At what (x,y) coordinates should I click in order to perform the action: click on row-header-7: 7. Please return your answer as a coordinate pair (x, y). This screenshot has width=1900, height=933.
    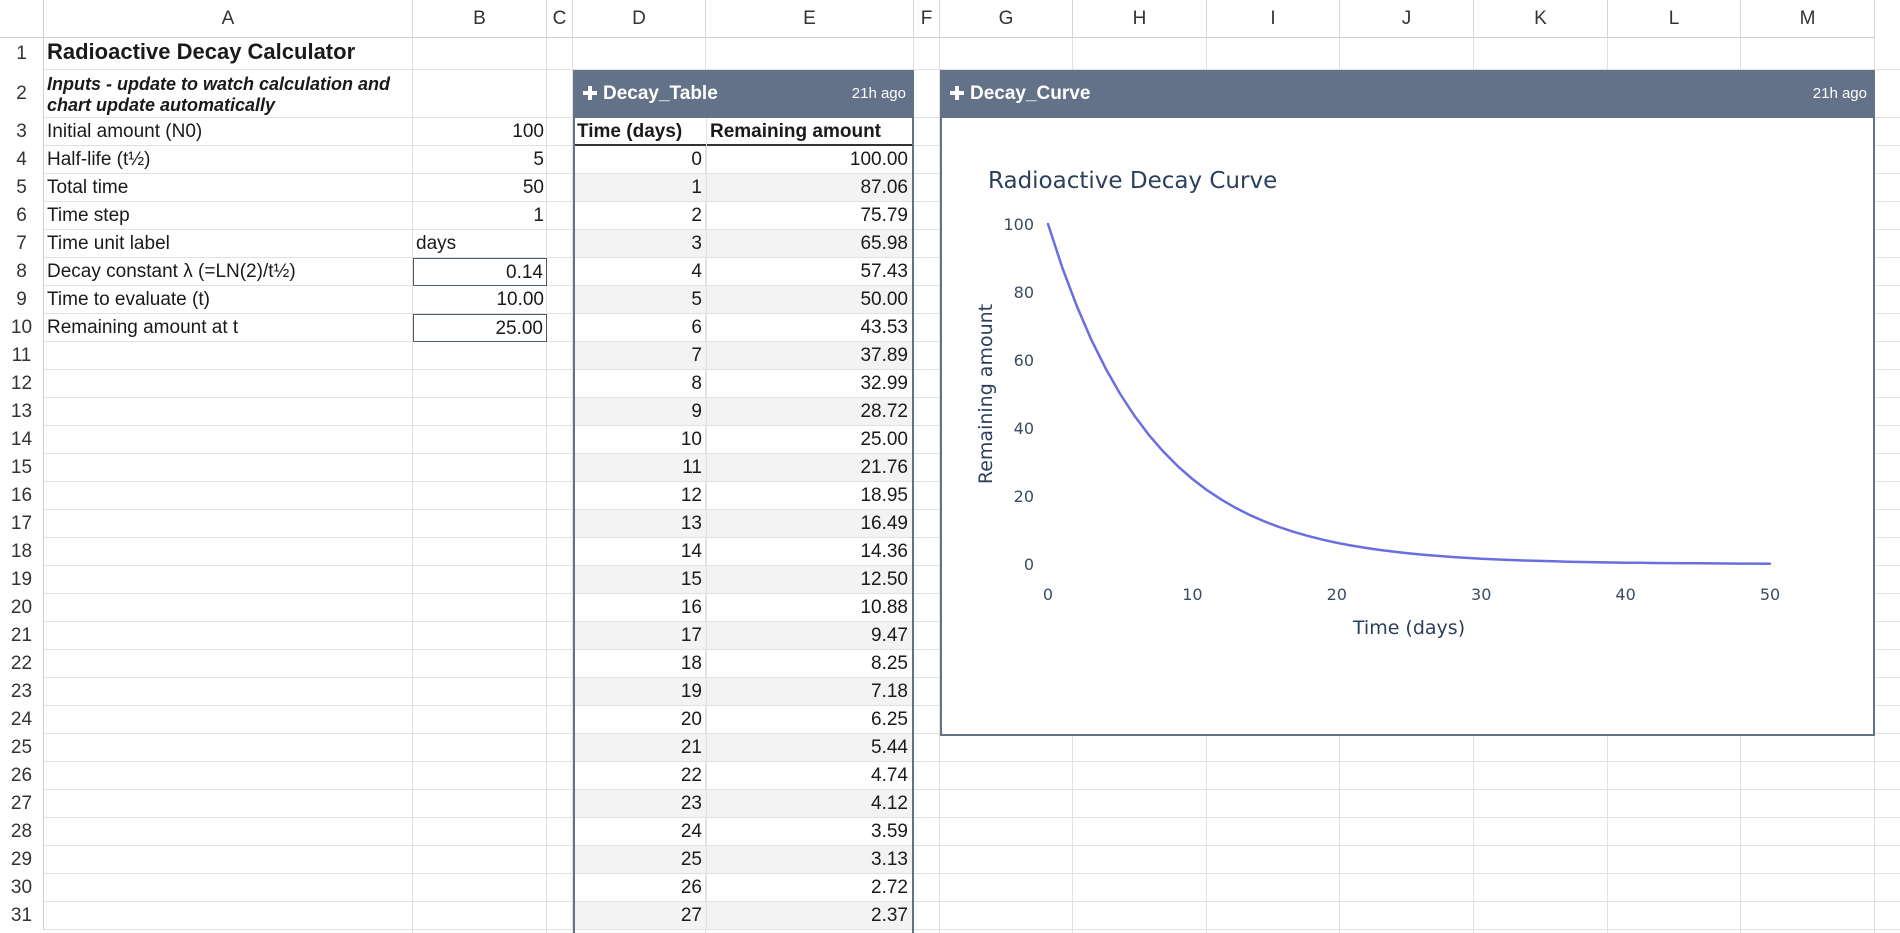
    Looking at the image, I should click on (22, 244).